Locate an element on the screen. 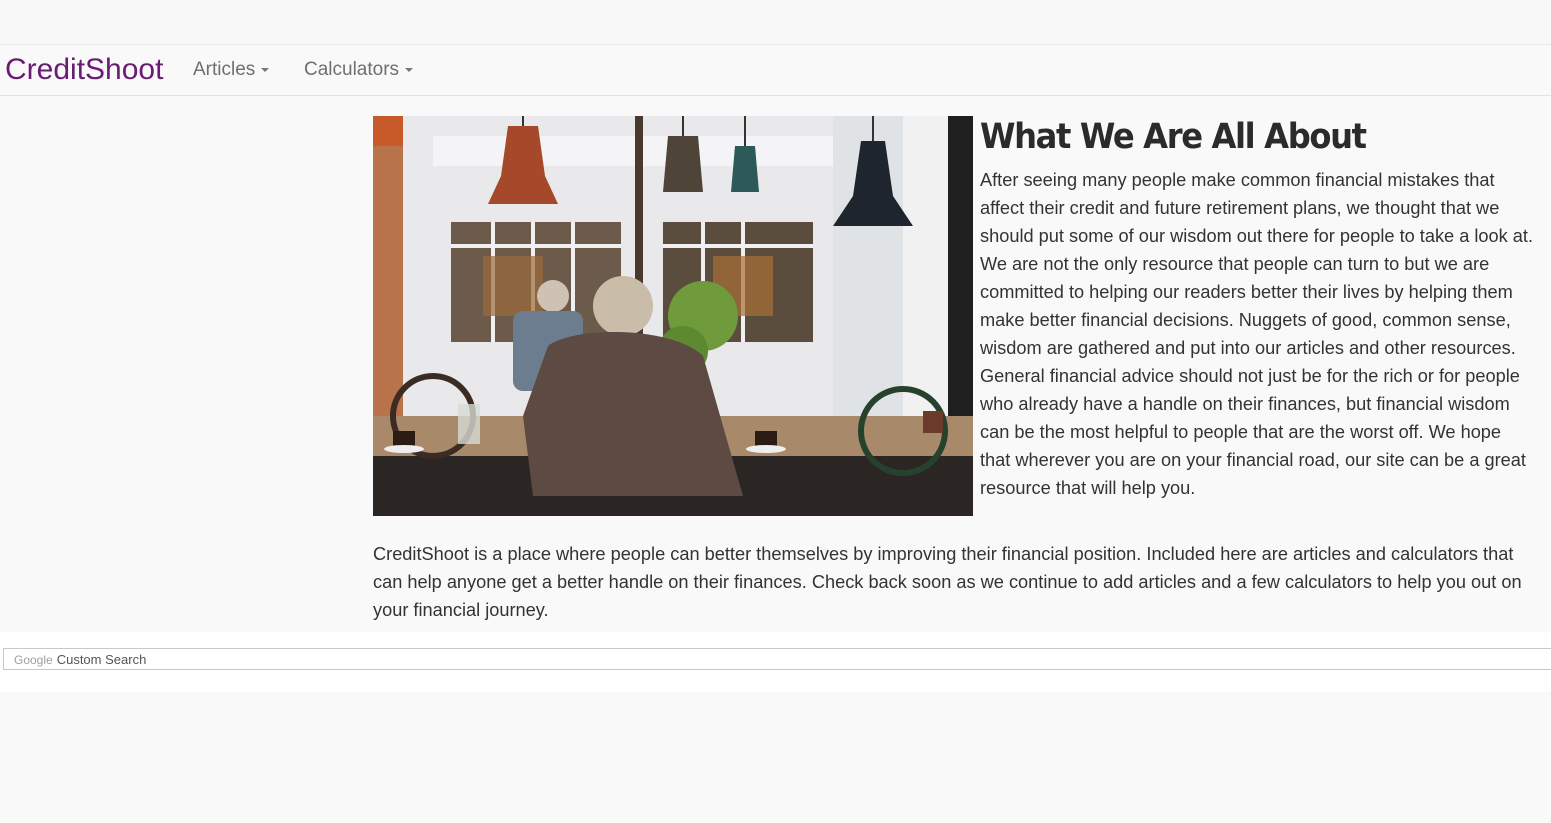 The width and height of the screenshot is (1551, 823). search-placeholder-label: Custom Search is located at coordinates (101, 659).